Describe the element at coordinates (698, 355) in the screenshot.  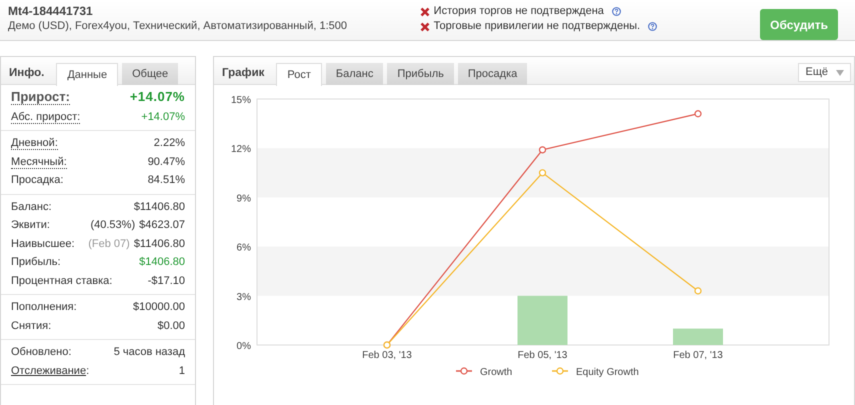
I see `x-tick-label: Feb 07, '13` at that location.